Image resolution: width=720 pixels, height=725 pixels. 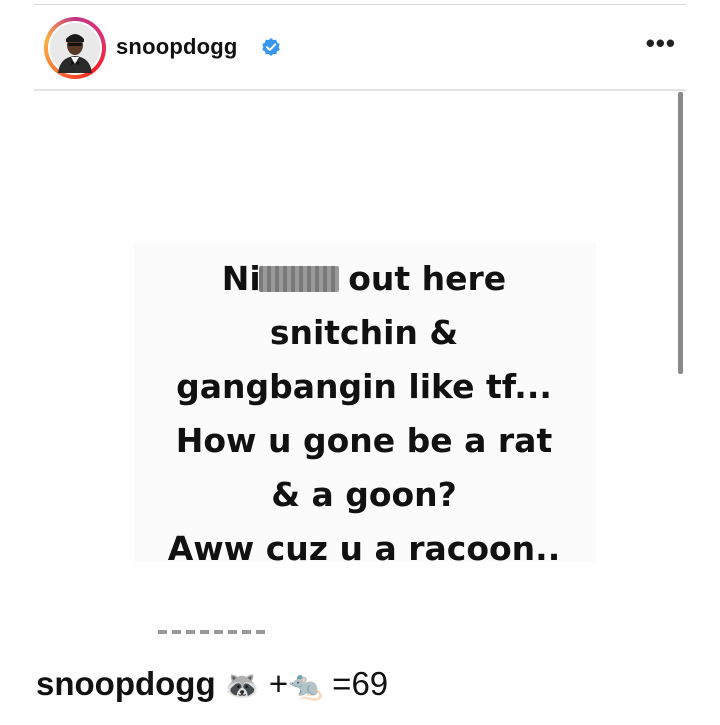 What do you see at coordinates (360, 683) in the screenshot?
I see `caption-suffix: =69` at bounding box center [360, 683].